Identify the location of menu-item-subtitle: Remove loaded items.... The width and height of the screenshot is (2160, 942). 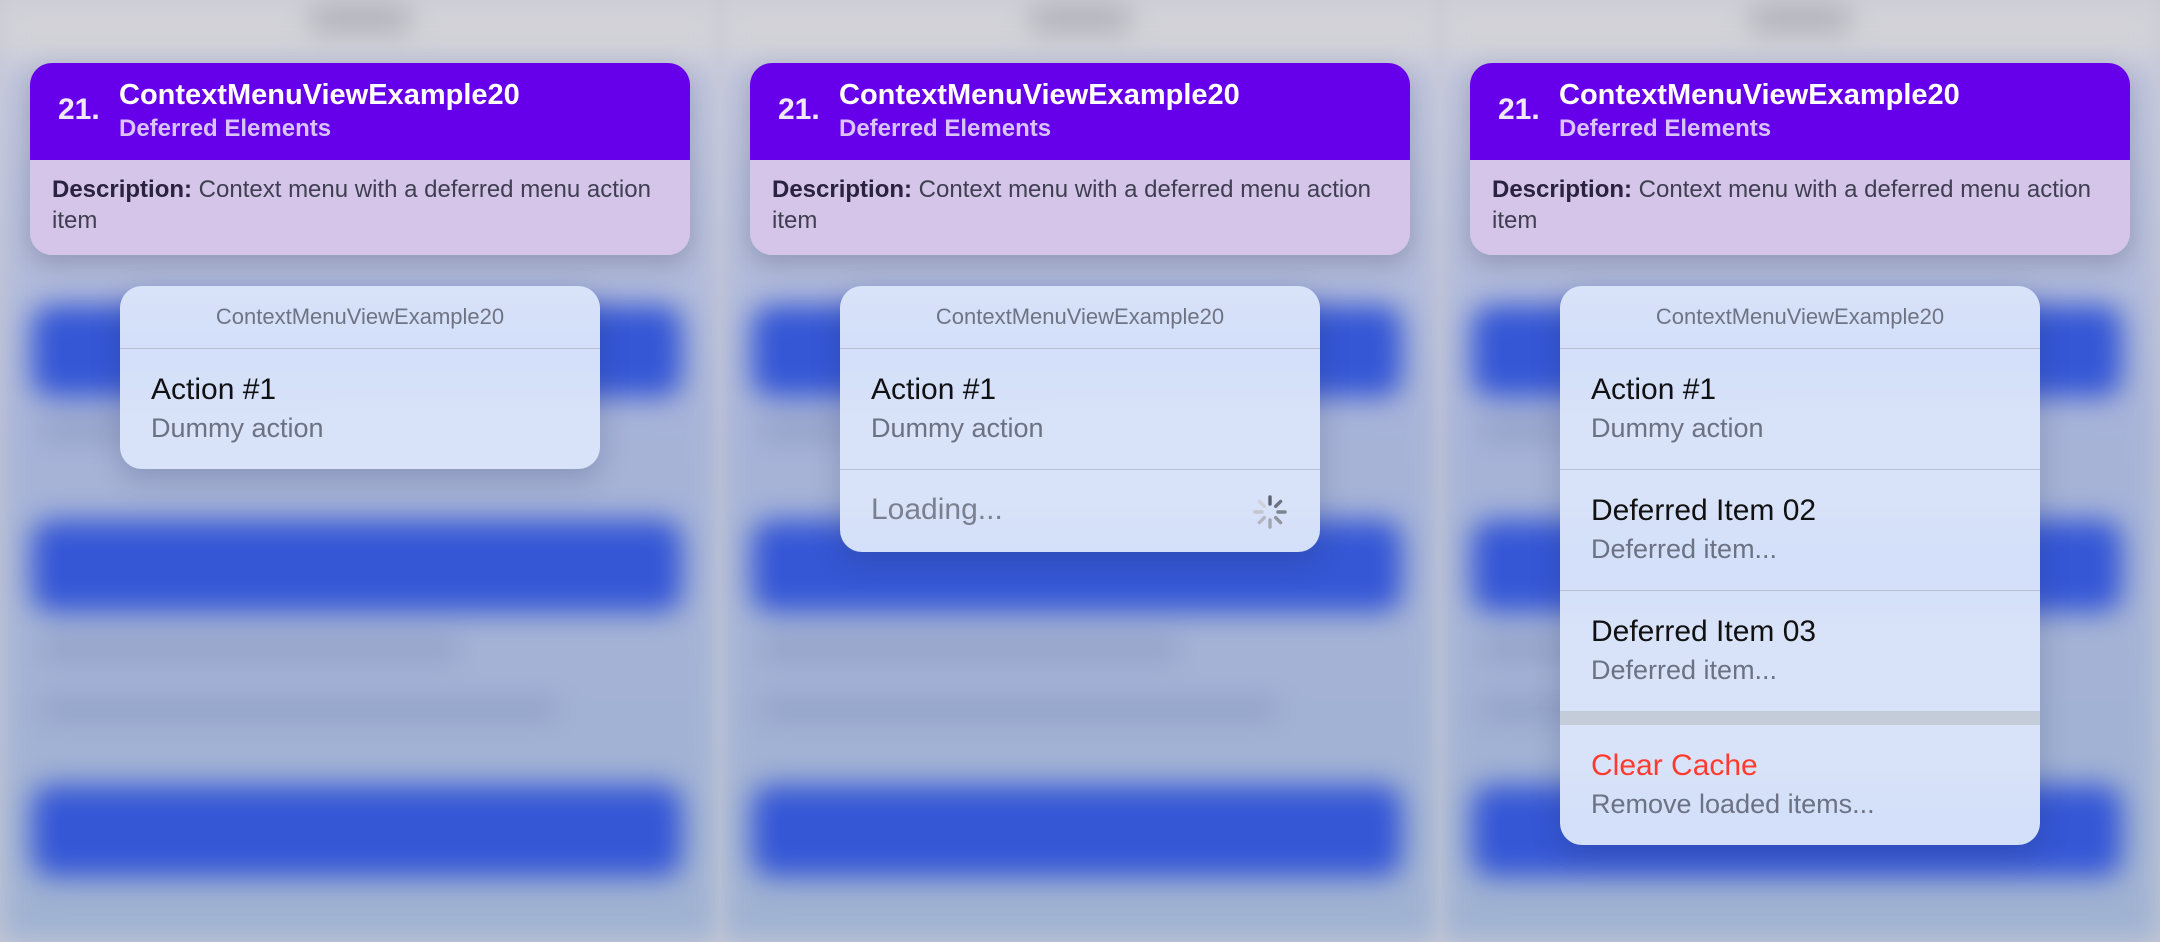
(1733, 804).